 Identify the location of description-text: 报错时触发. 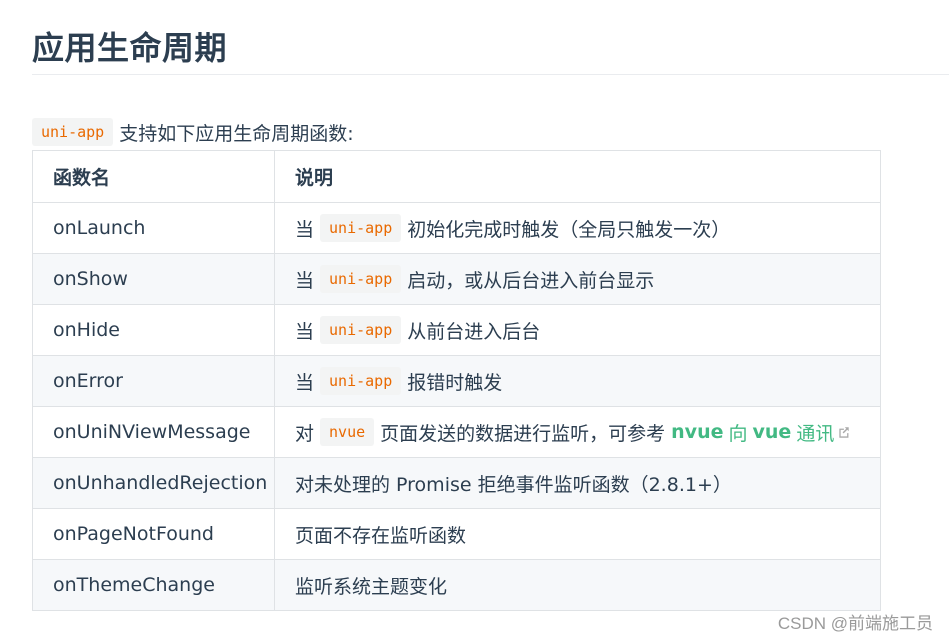
(455, 382).